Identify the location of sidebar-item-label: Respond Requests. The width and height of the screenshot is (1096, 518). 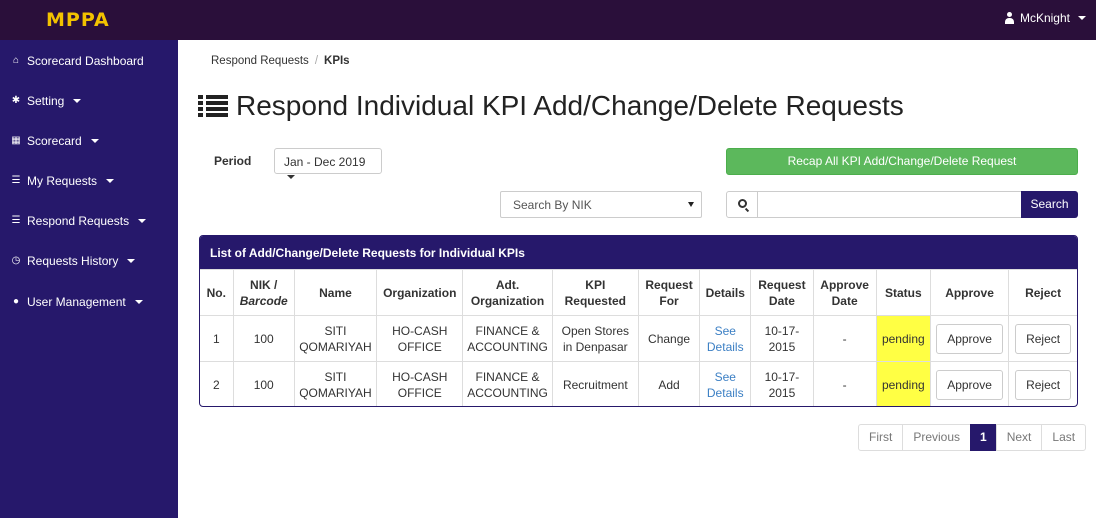
(78, 221).